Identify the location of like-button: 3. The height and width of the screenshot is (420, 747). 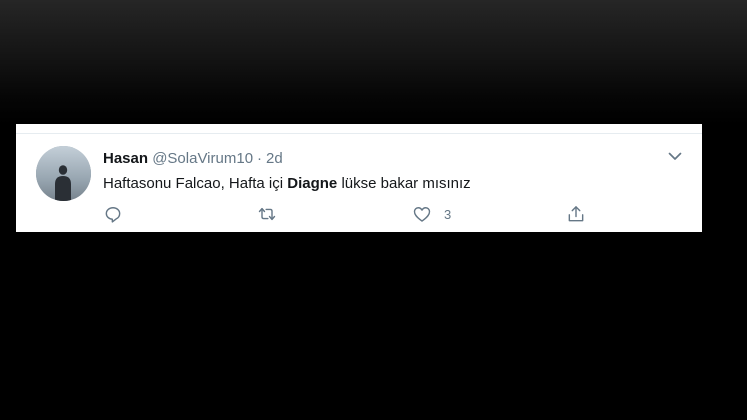
(431, 214).